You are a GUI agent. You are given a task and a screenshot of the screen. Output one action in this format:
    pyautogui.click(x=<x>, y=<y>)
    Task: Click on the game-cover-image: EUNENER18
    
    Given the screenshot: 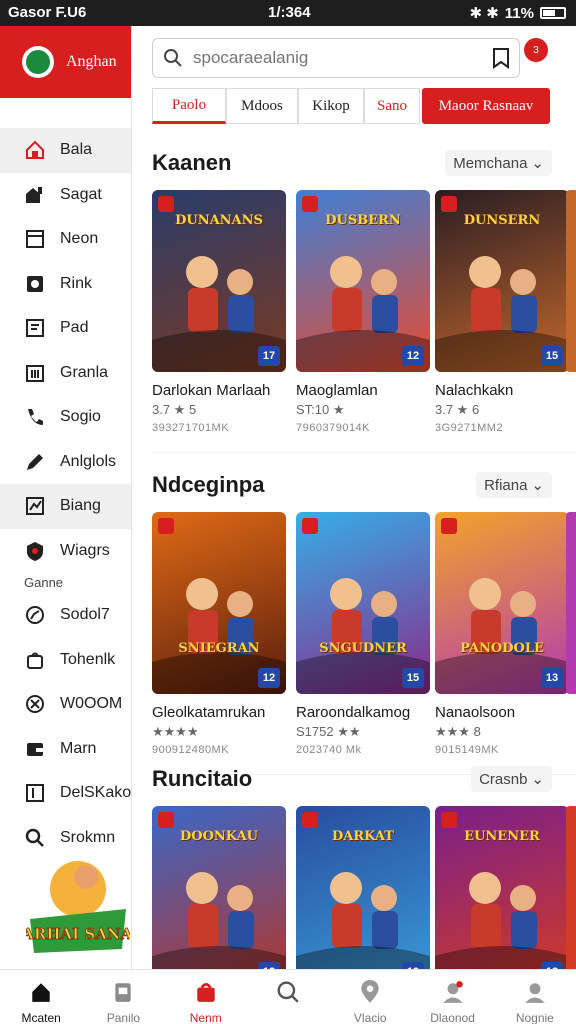 What is the action you would take?
    pyautogui.click(x=502, y=897)
    